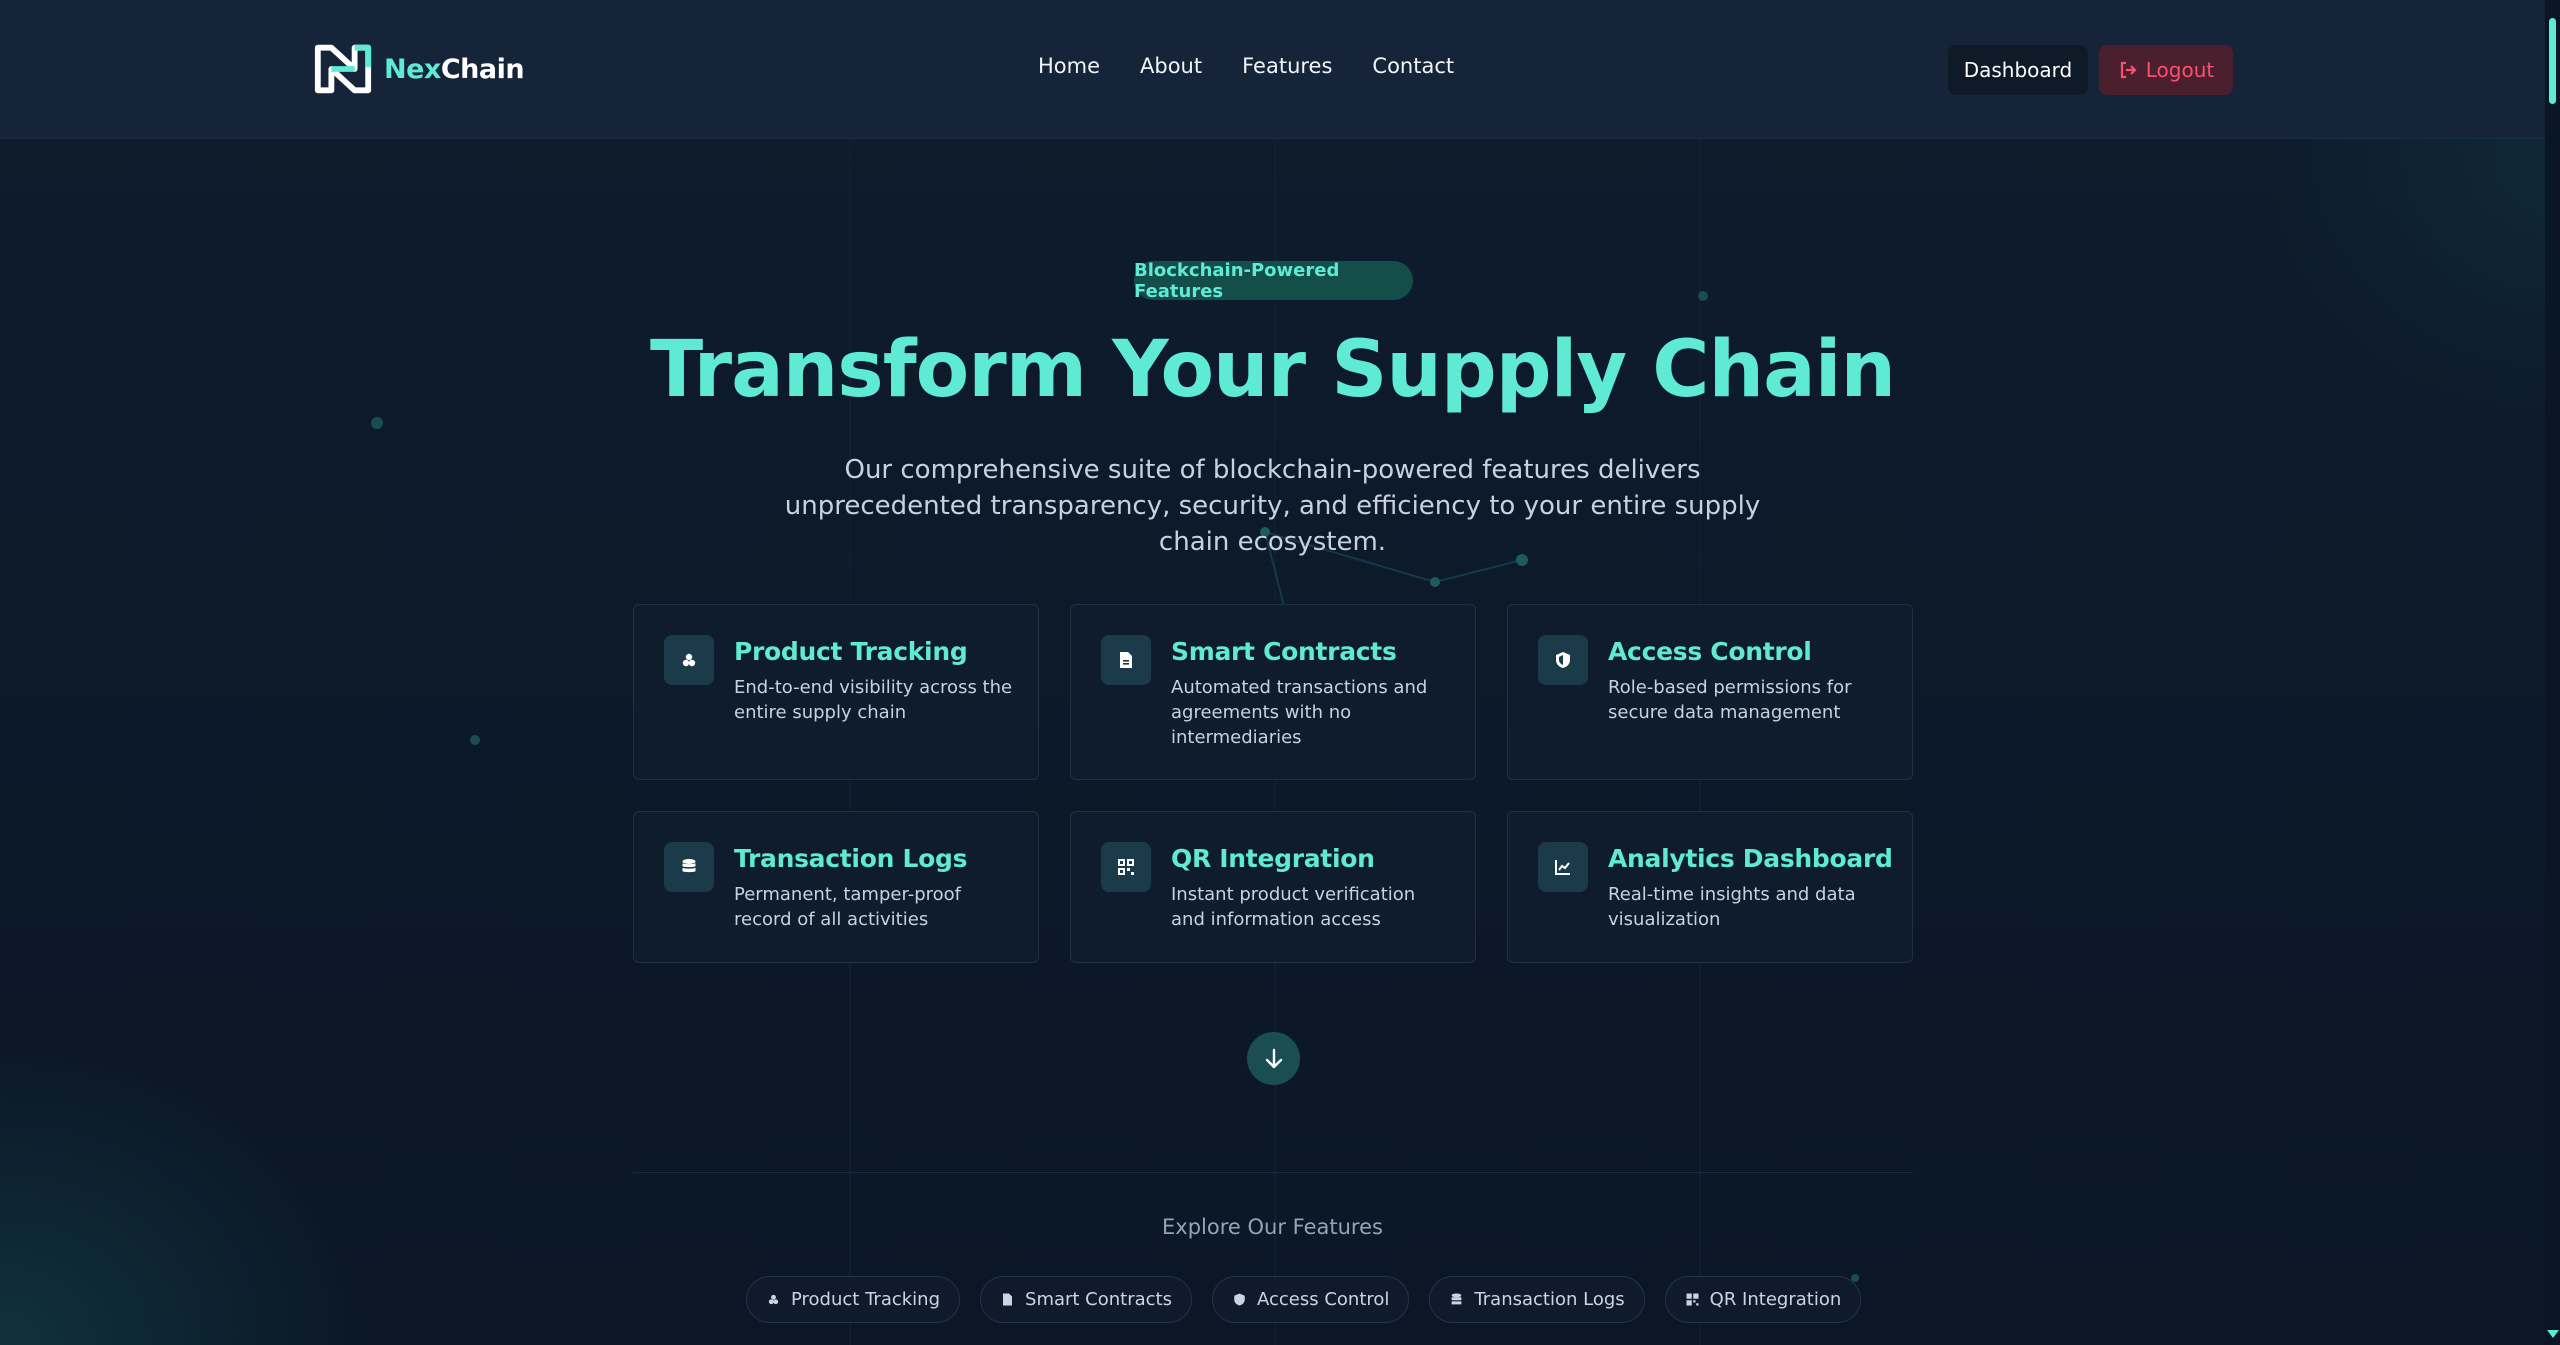 This screenshot has height=1345, width=2560. Describe the element at coordinates (412, 69) in the screenshot. I see `brand-name-part1: Nex` at that location.